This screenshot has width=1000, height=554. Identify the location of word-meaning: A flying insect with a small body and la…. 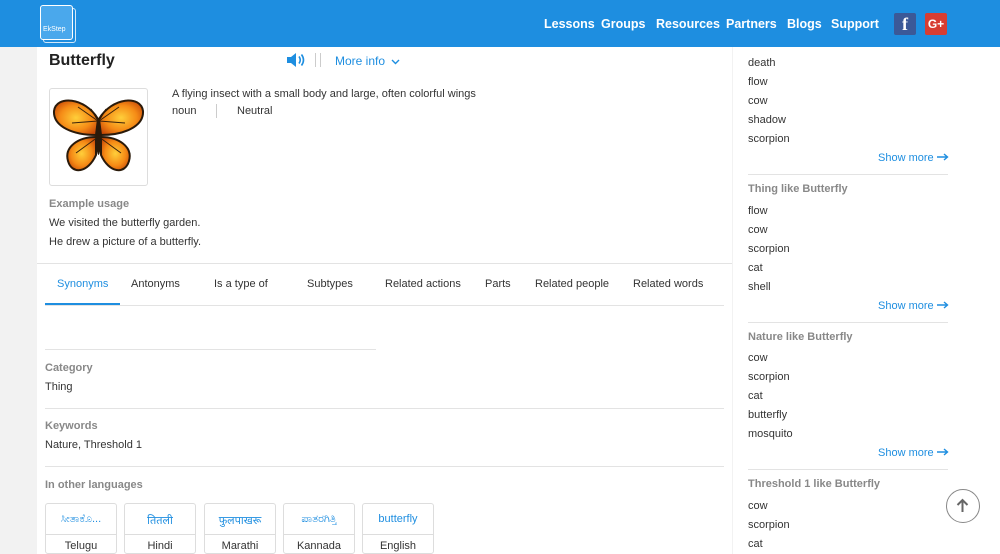
(324, 94).